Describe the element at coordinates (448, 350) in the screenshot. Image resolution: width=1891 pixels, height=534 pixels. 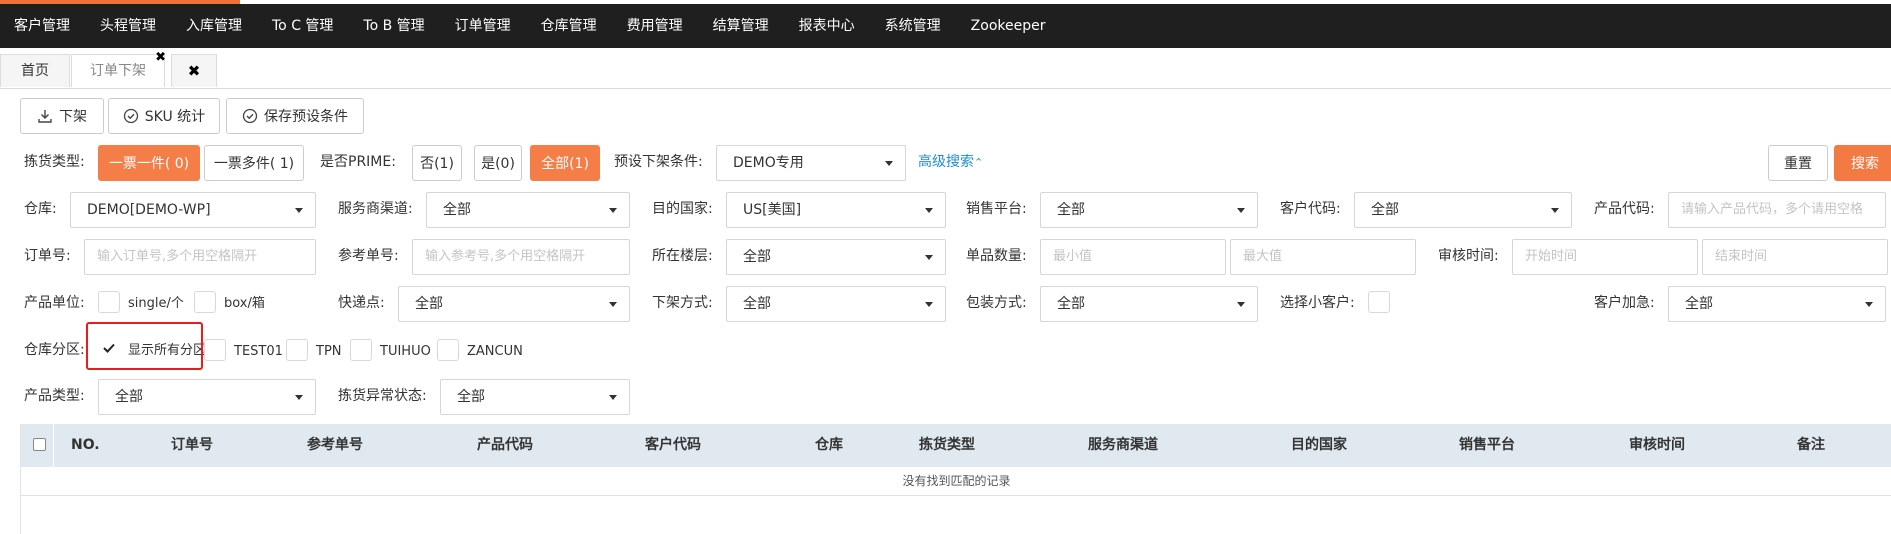
I see `zone-zancun-checkbox` at that location.